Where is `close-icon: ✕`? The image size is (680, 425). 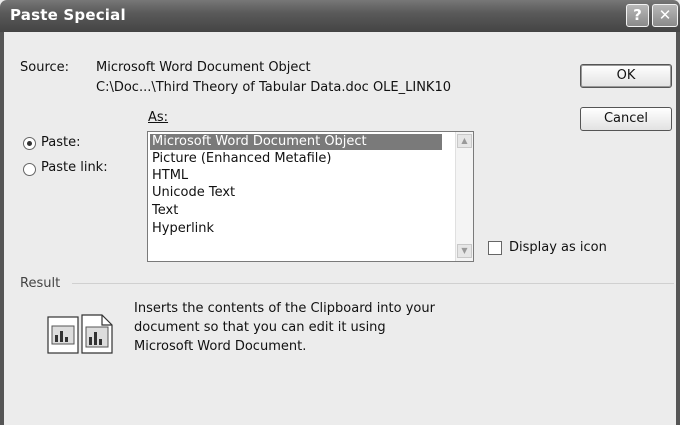 close-icon: ✕ is located at coordinates (665, 15).